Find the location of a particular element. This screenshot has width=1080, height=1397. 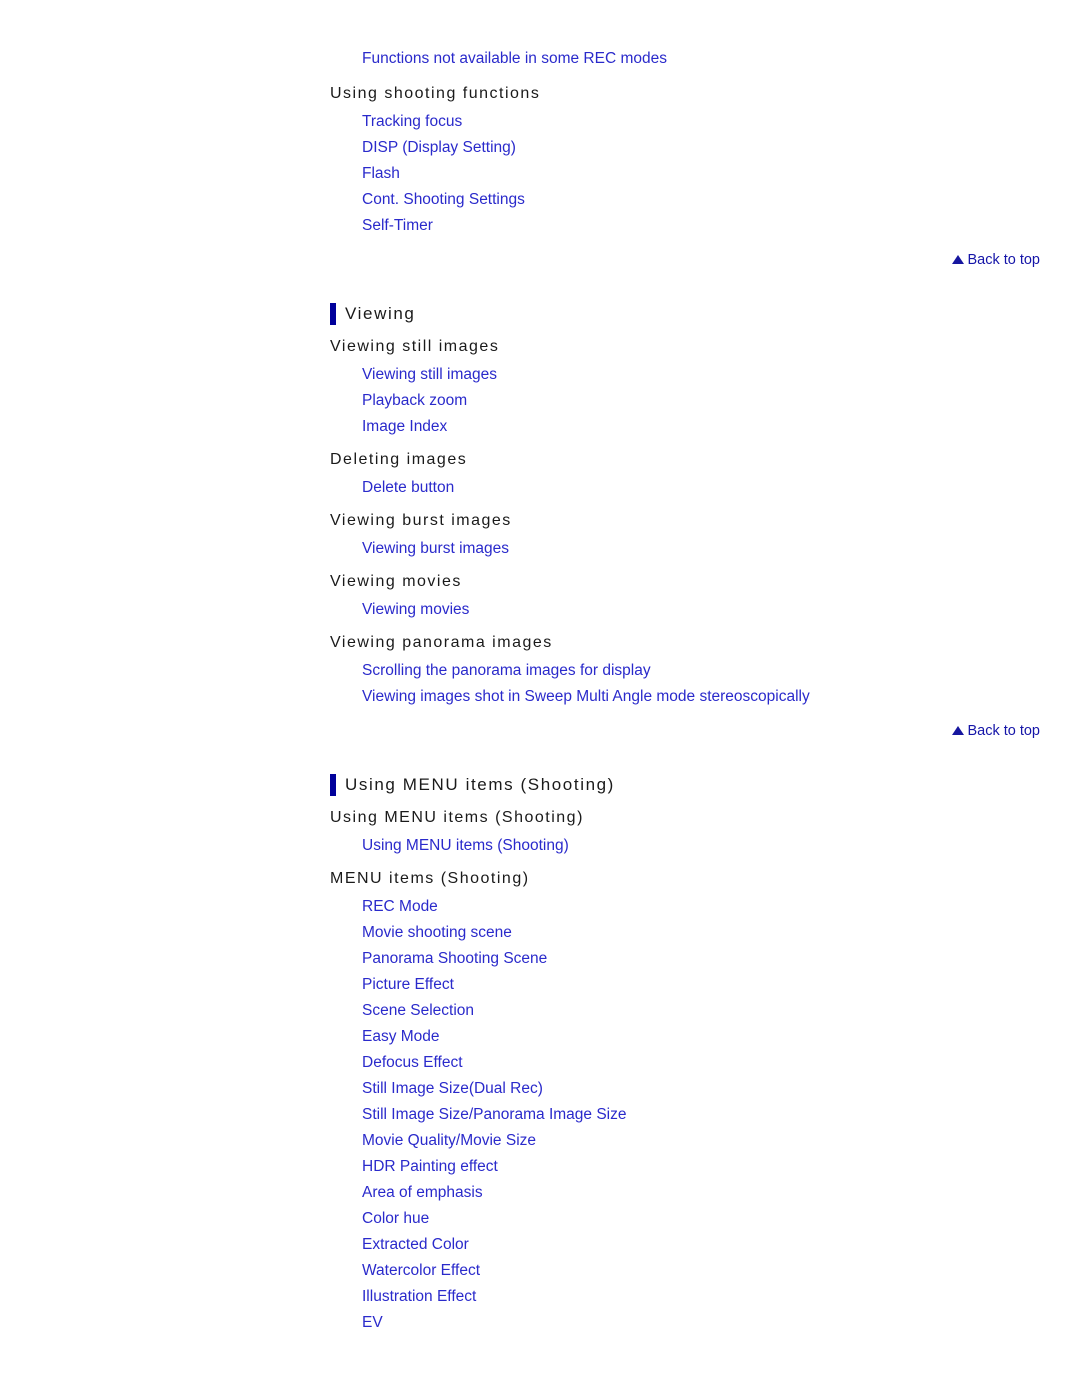

toc-link-viewing-burst-images: Viewing burst images is located at coordinates (435, 549).